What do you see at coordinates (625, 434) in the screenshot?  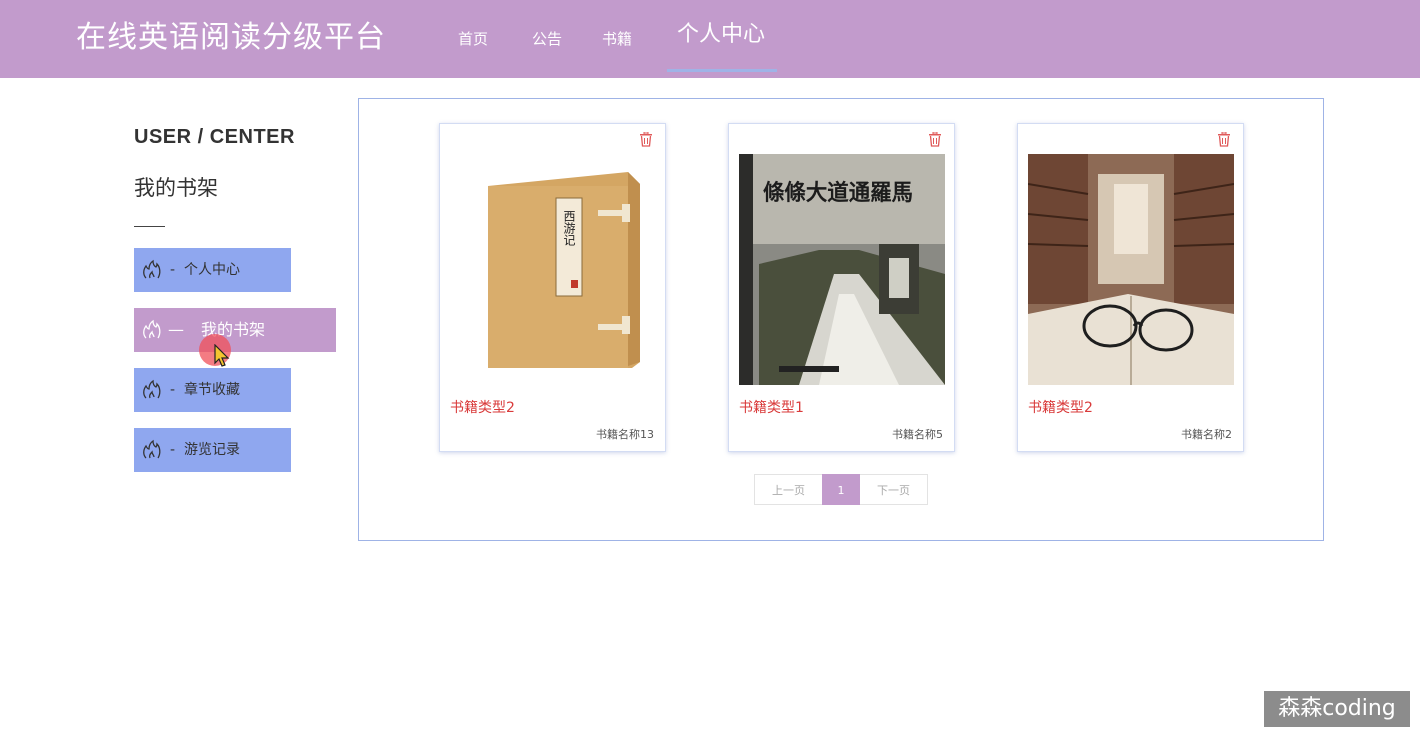 I see `book-name: 书籍名称13` at bounding box center [625, 434].